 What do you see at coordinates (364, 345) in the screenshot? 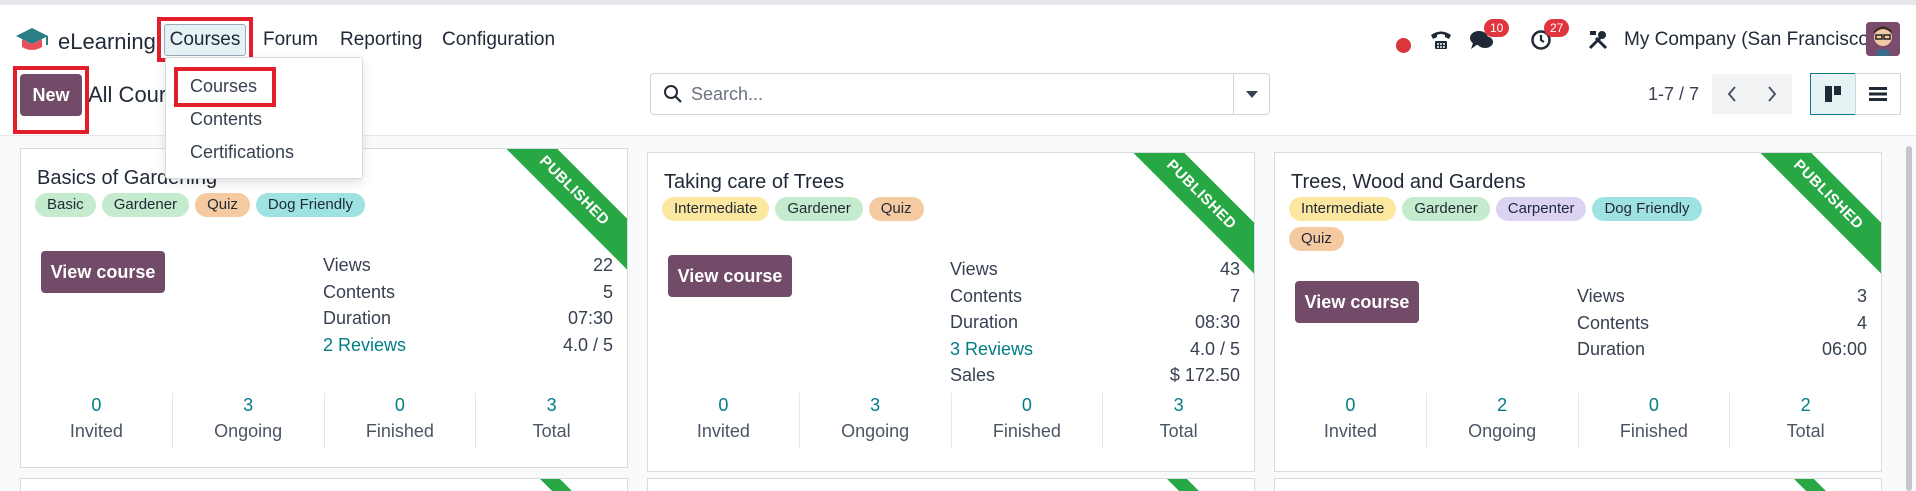
I see `reviews-link: 2 Reviews` at bounding box center [364, 345].